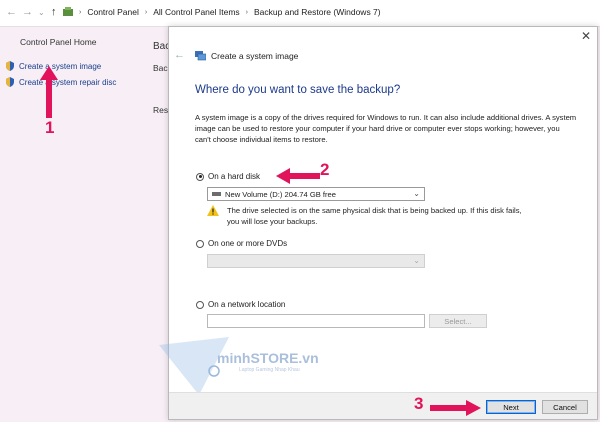  Describe the element at coordinates (325, 169) in the screenshot. I see `annotation-step-2: 2` at that location.